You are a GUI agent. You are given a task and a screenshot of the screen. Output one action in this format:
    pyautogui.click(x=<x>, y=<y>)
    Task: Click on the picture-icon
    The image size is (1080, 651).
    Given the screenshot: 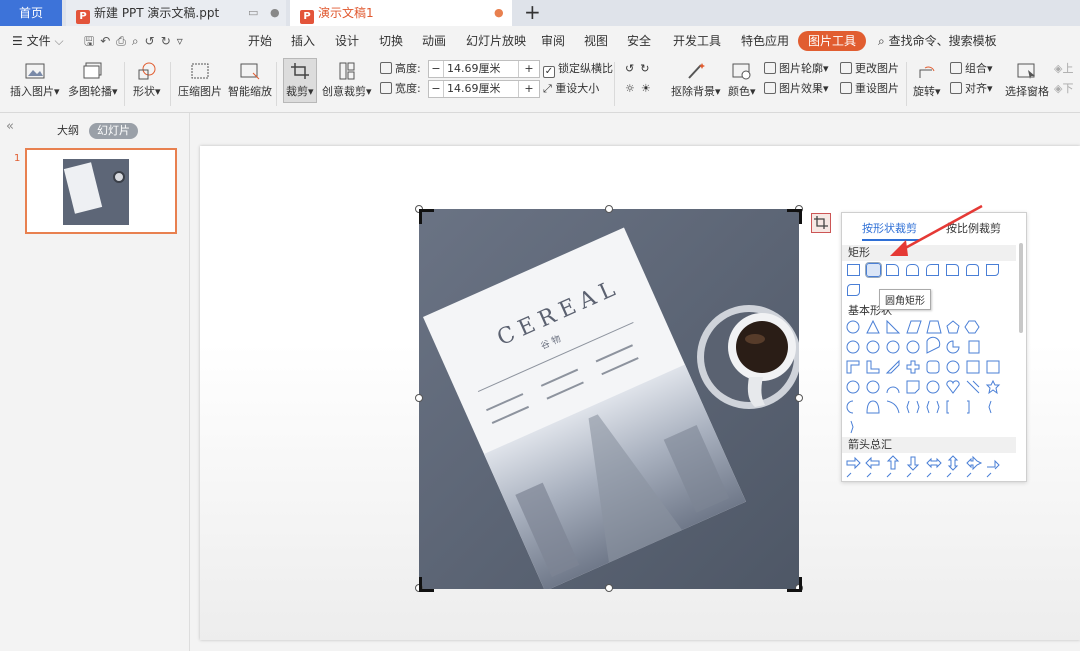 What is the action you would take?
    pyautogui.click(x=35, y=71)
    